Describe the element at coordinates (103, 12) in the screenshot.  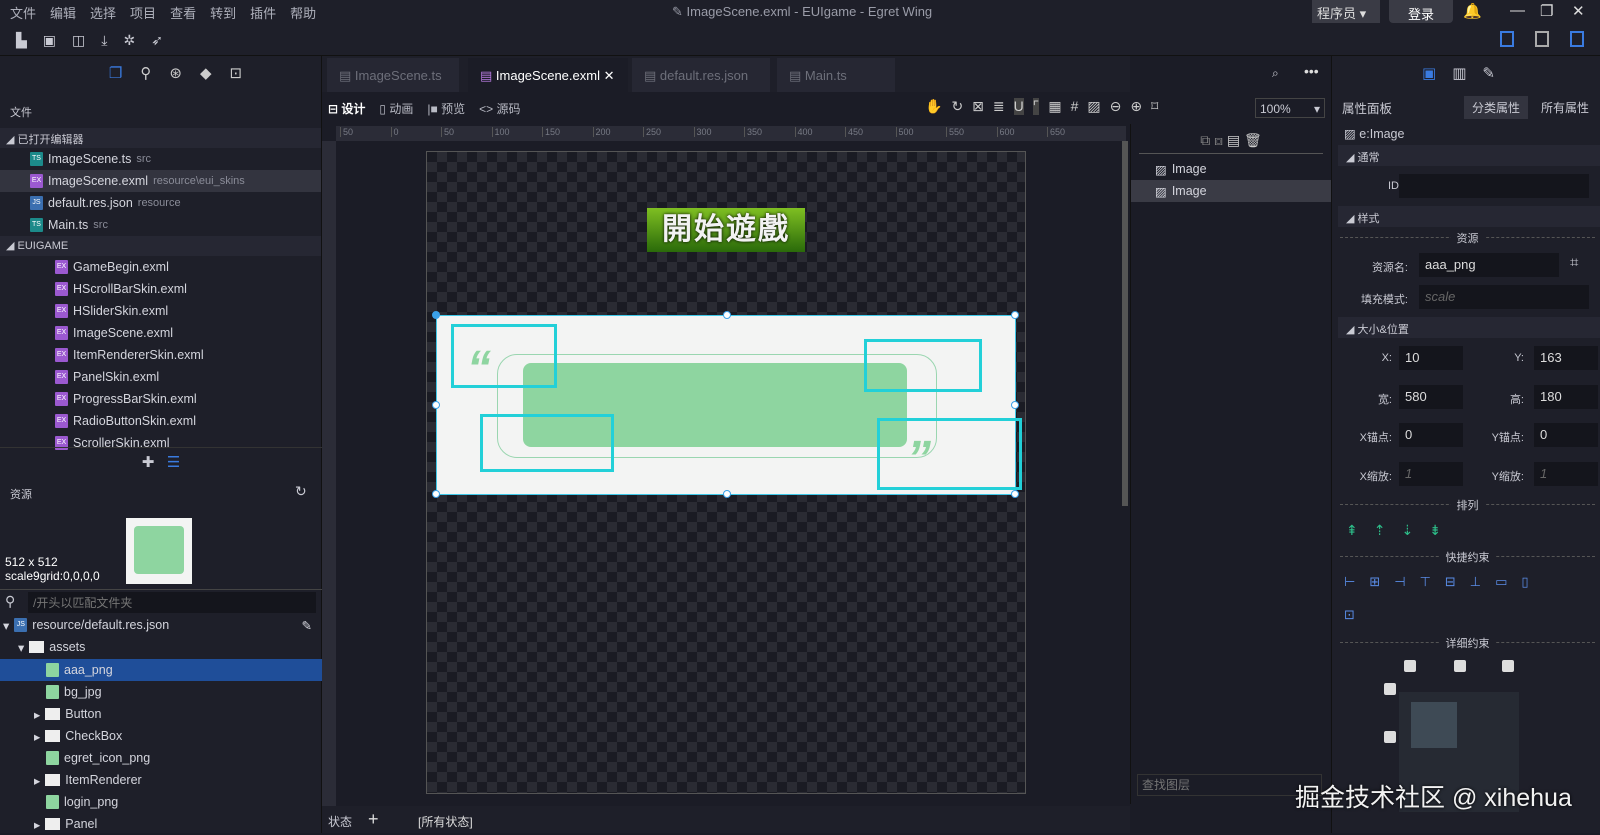
I see `menu-select: 选择` at that location.